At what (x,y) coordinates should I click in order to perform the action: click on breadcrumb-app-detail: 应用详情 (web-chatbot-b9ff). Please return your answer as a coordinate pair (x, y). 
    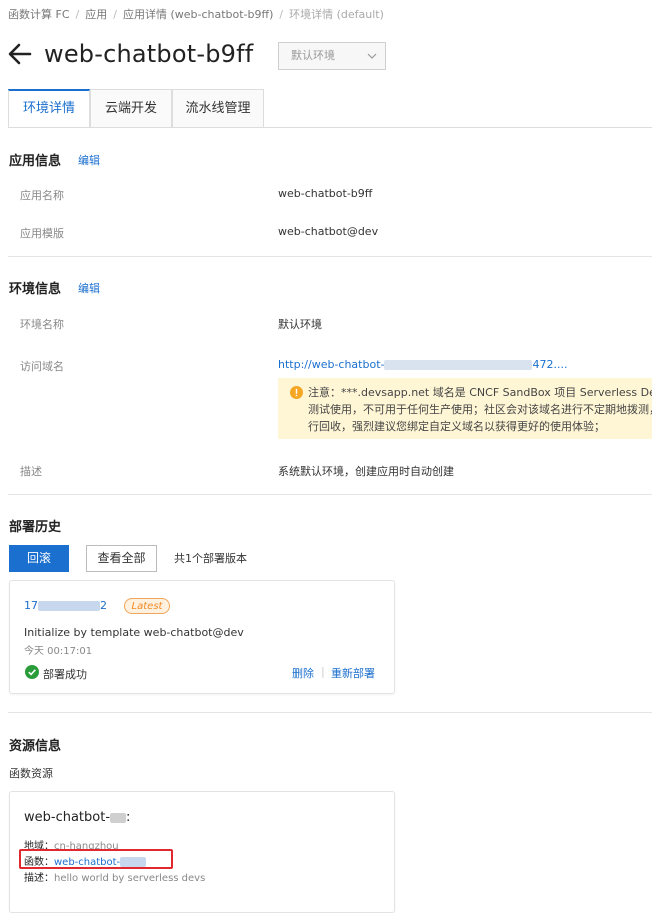
    Looking at the image, I should click on (198, 14).